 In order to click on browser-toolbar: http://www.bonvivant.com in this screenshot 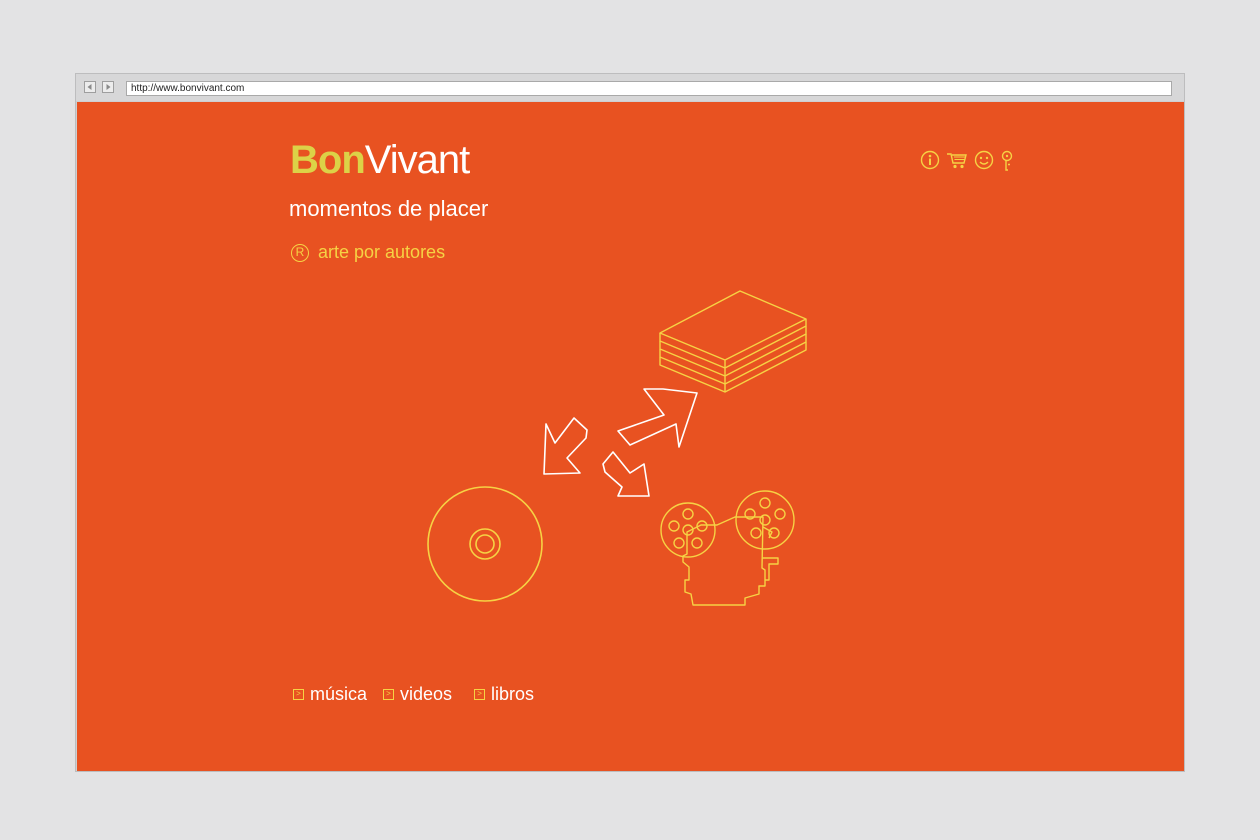, I will do `click(630, 87)`.